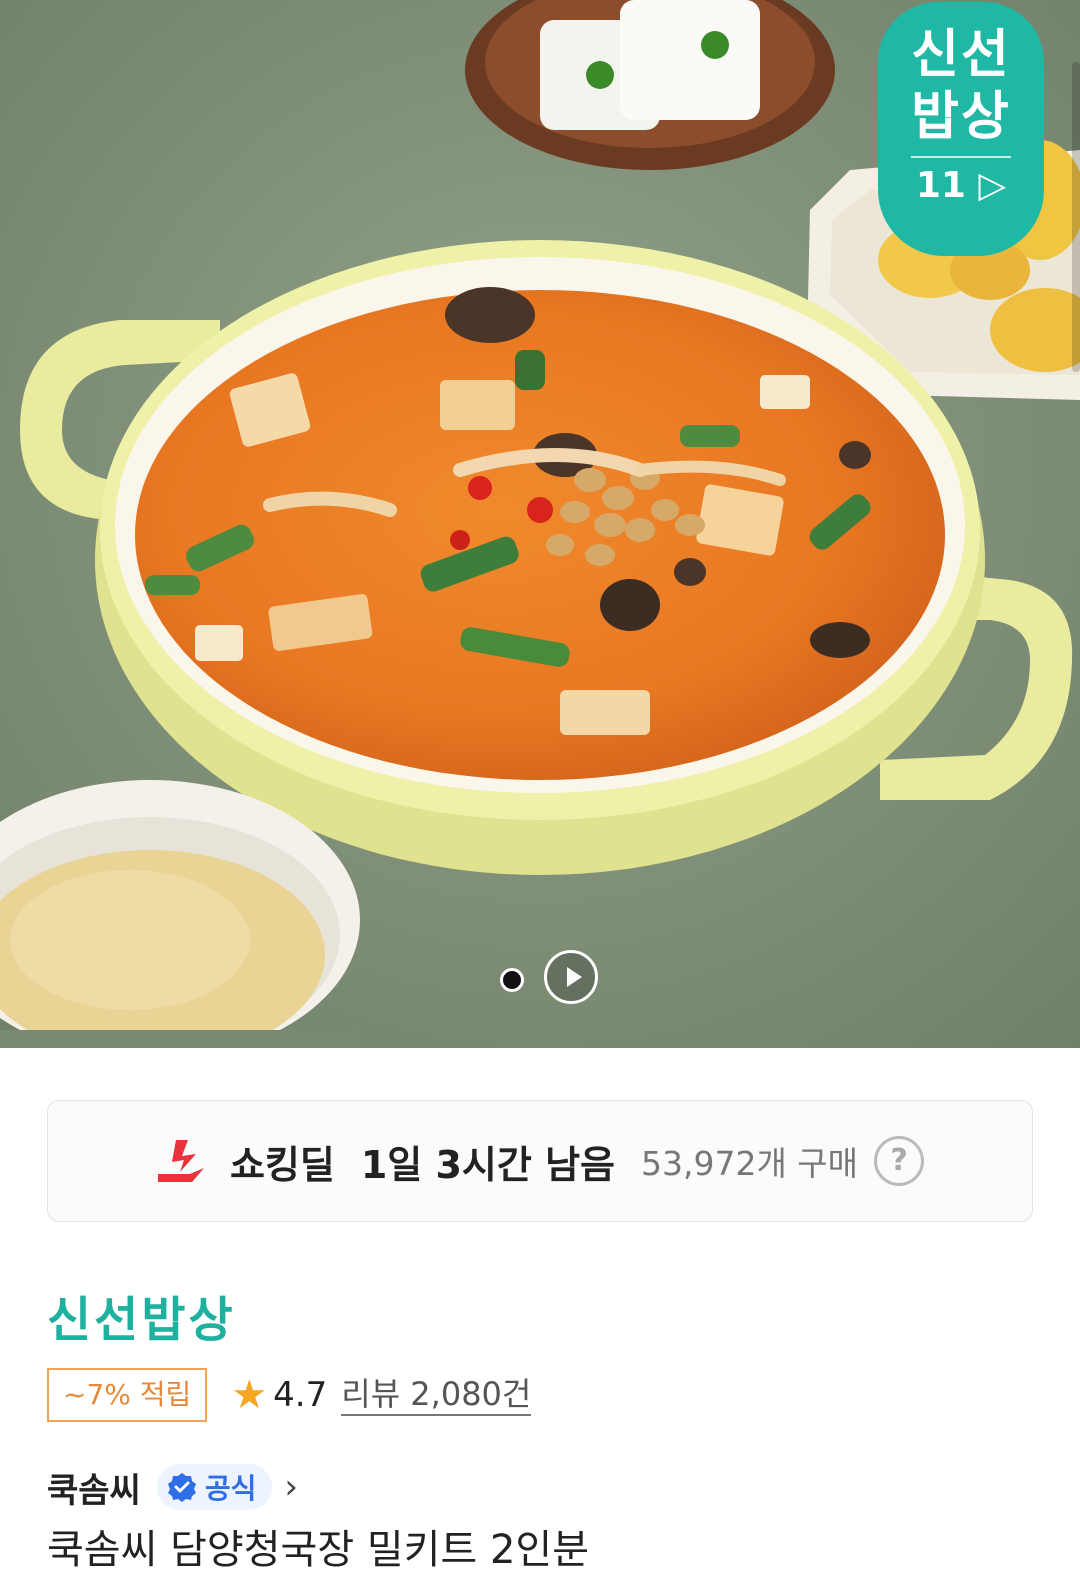 The height and width of the screenshot is (1588, 1080). Describe the element at coordinates (487, 1164) in the screenshot. I see `deal-time-remaining: 1일 3시간 남음` at that location.